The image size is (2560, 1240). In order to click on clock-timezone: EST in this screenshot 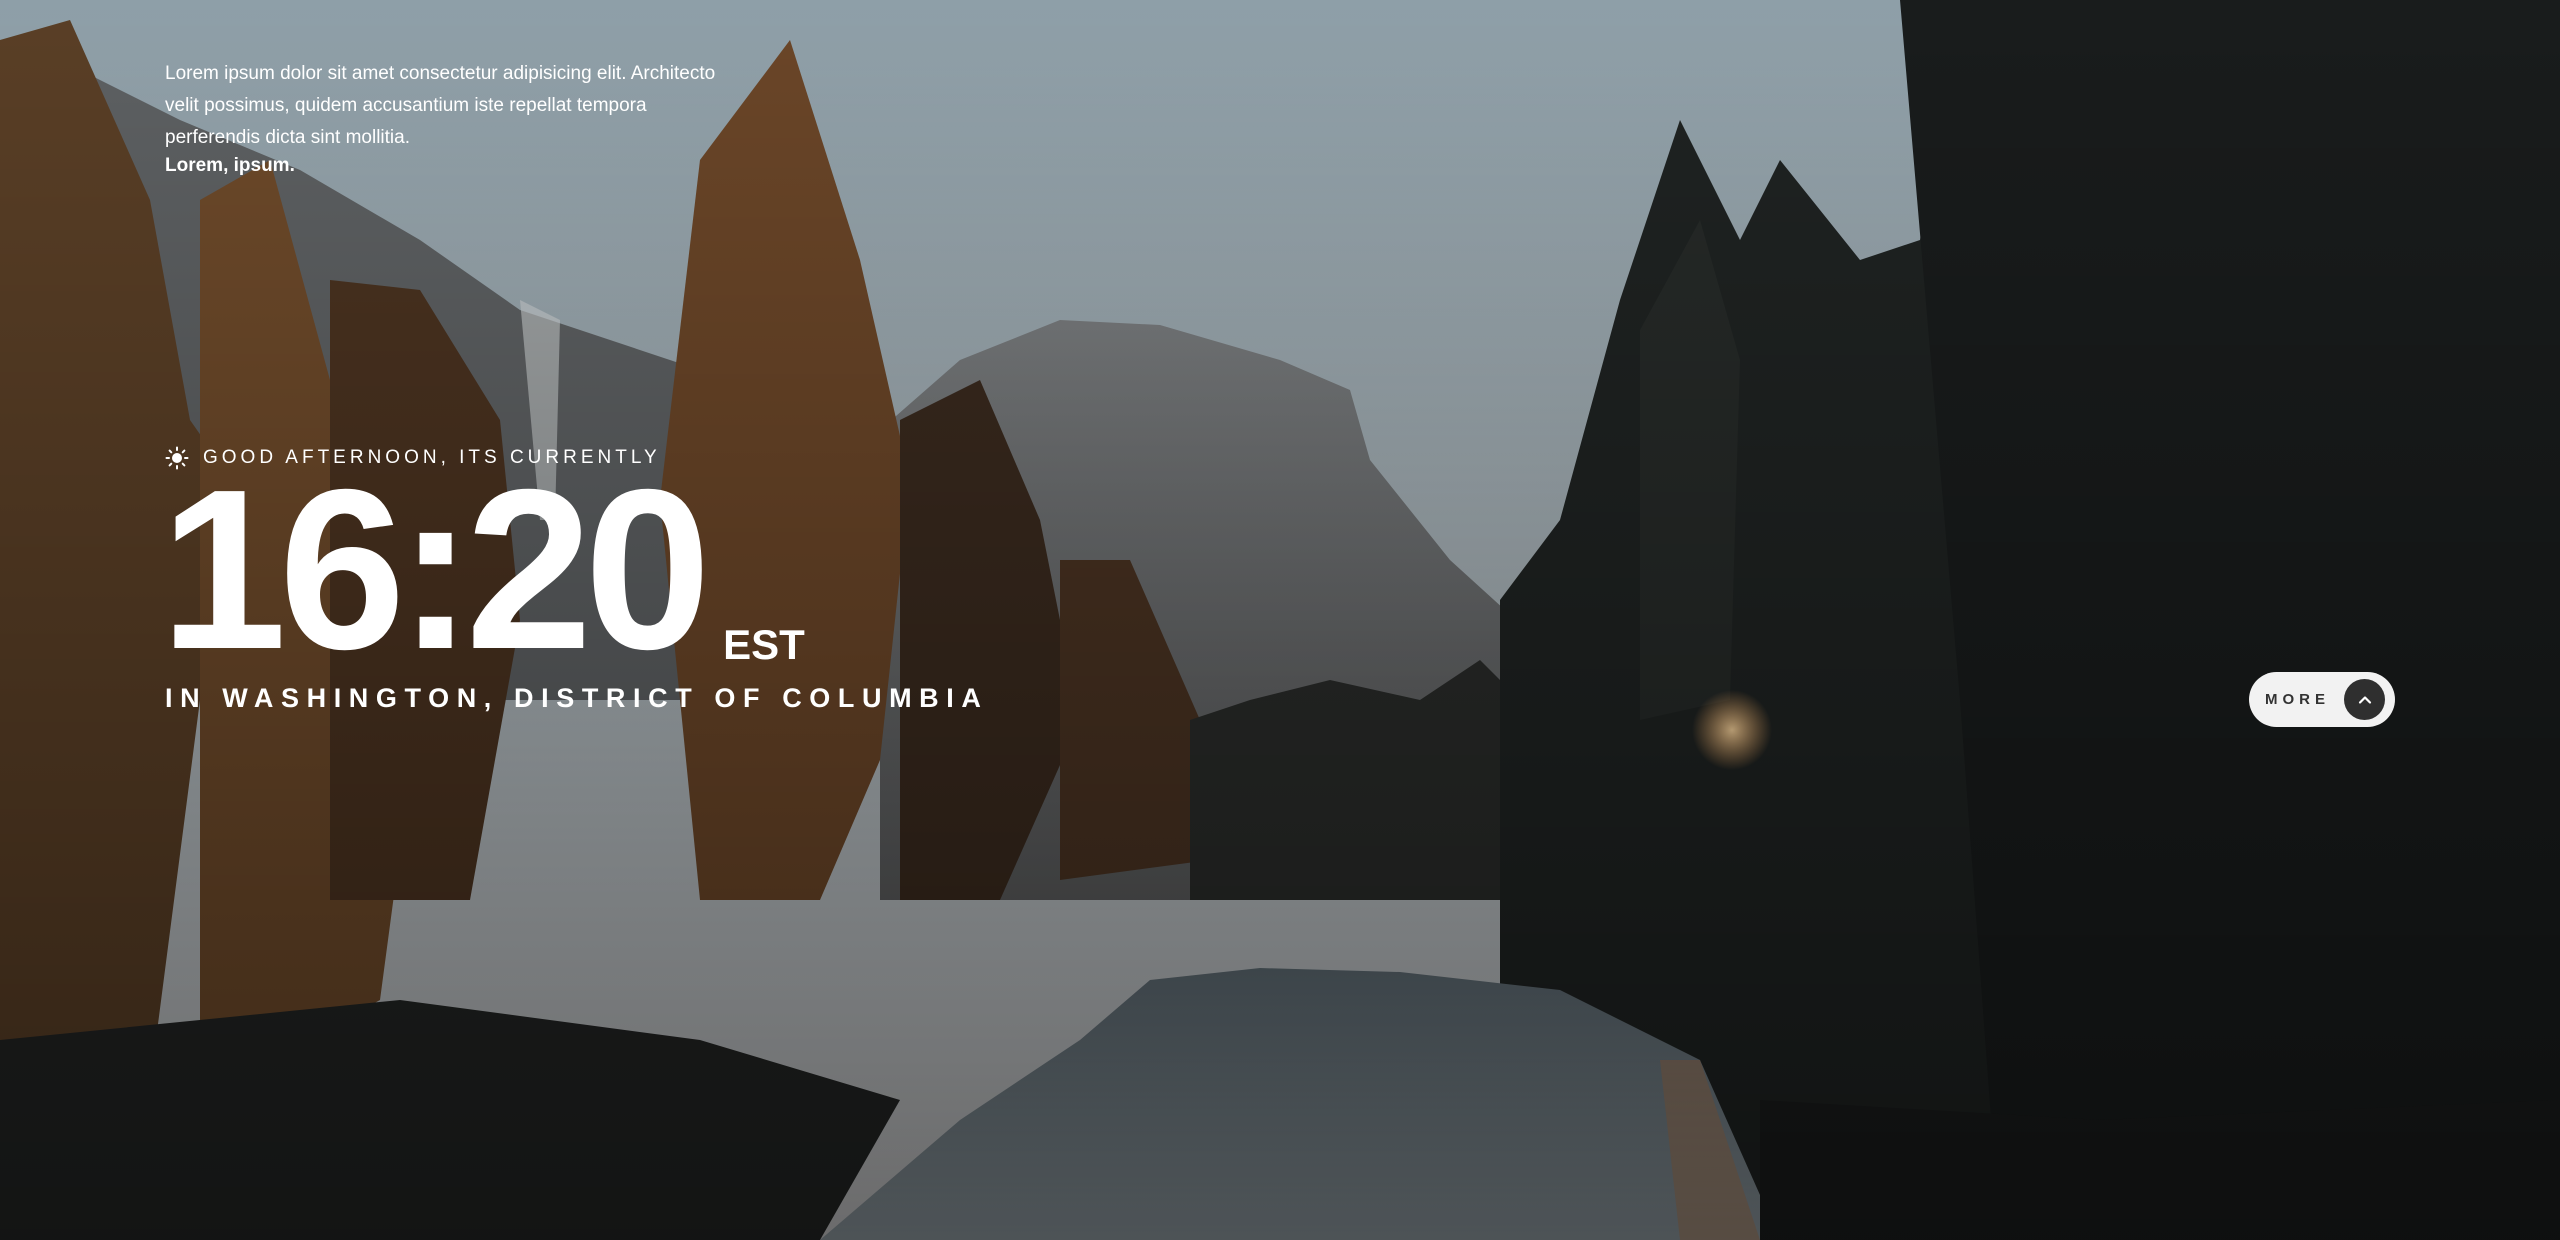, I will do `click(764, 644)`.